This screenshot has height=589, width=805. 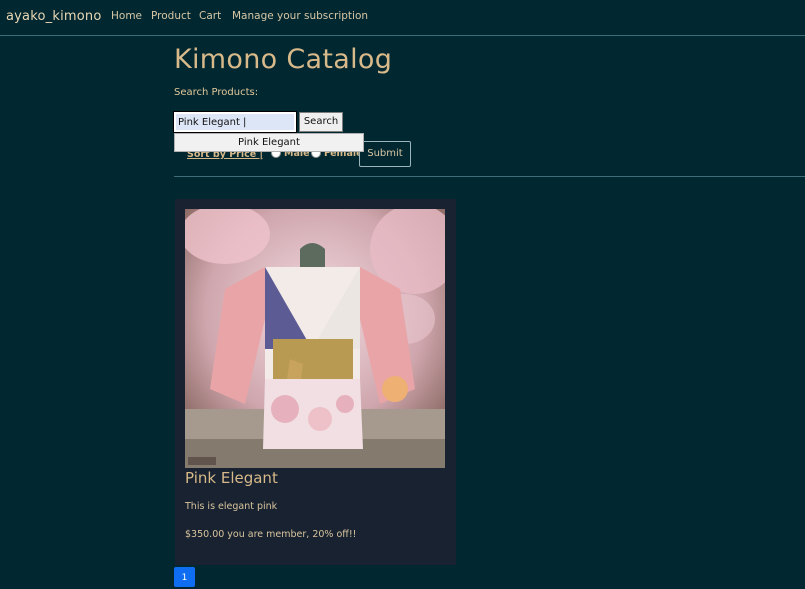 What do you see at coordinates (235, 122) in the screenshot?
I see `search-input` at bounding box center [235, 122].